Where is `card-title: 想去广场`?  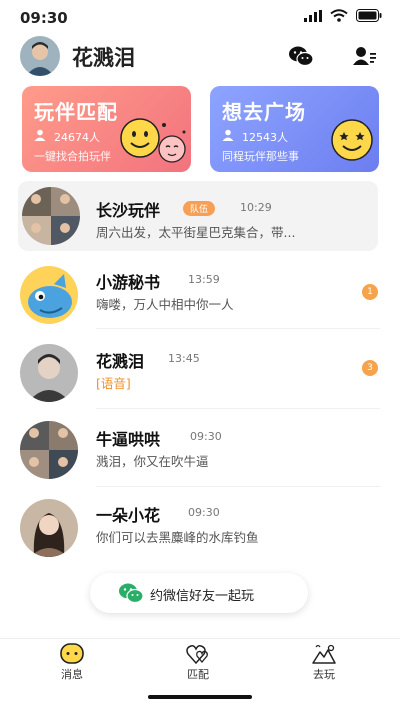
card-title: 想去广场 is located at coordinates (264, 112).